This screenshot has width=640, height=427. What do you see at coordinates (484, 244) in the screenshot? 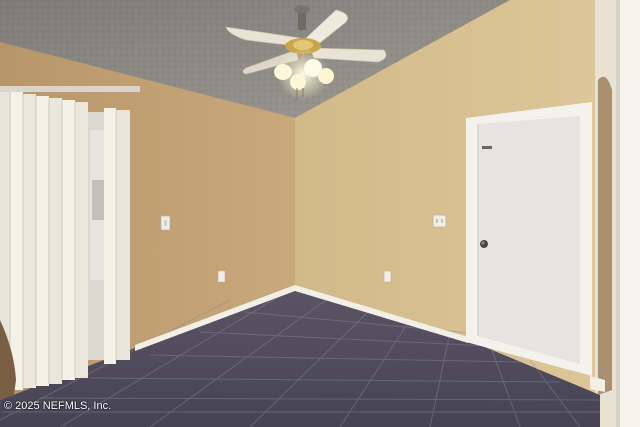
I see `door-knob-icon` at bounding box center [484, 244].